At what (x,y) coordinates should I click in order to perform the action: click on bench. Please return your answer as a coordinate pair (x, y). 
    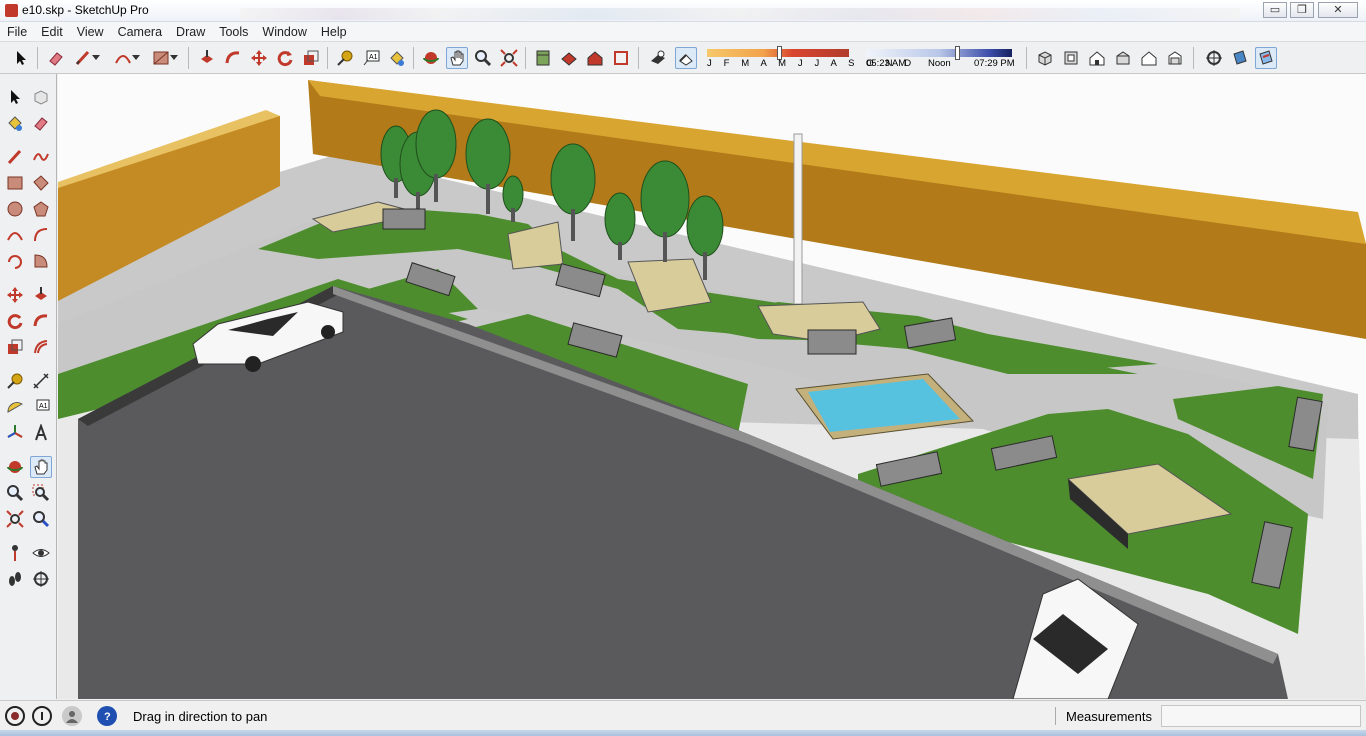
    Looking at the image, I should click on (832, 342).